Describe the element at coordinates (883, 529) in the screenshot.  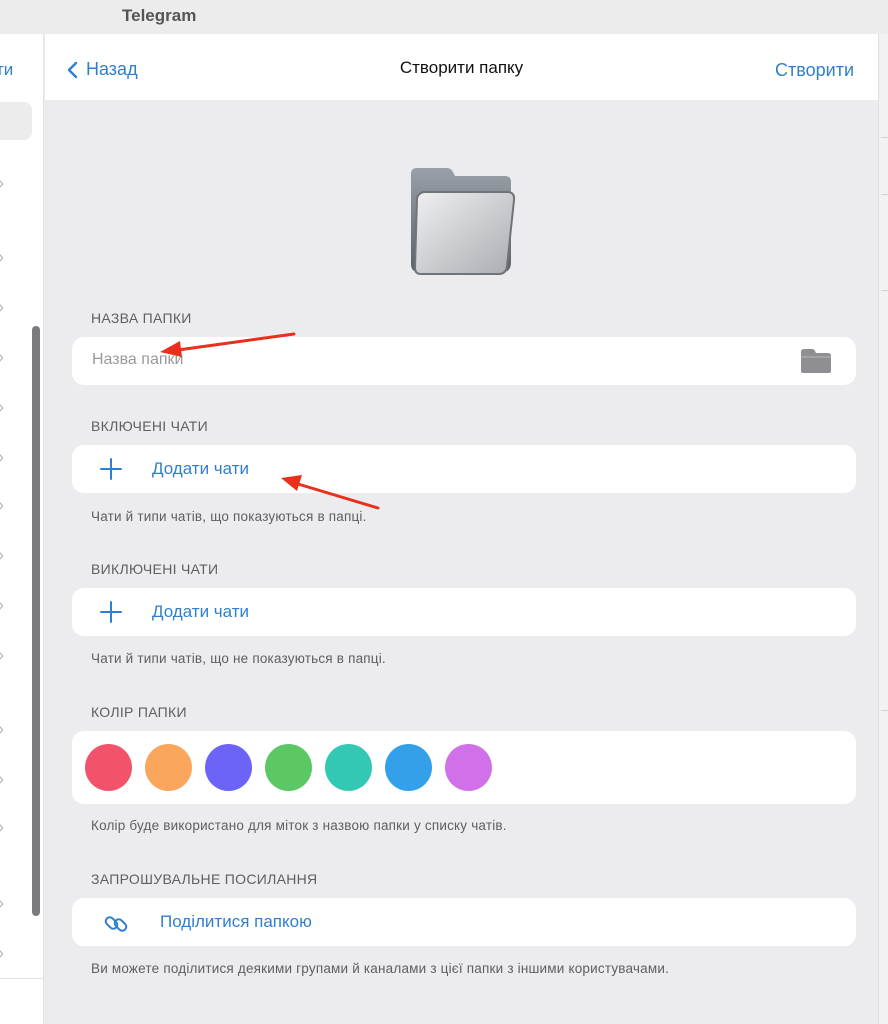
I see `background-window-edge` at that location.